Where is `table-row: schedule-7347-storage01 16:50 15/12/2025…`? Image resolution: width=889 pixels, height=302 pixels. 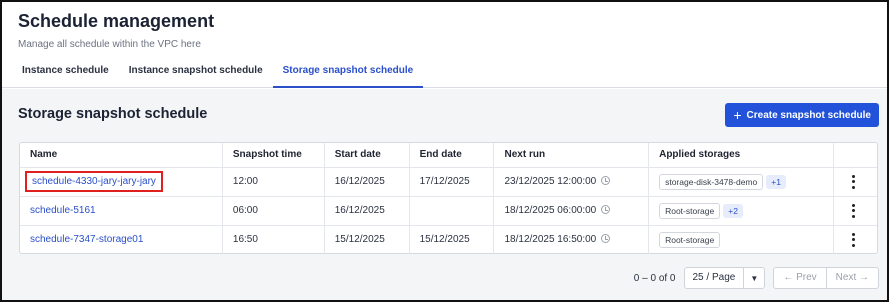
table-row: schedule-7347-storage01 16:50 15/12/2025… is located at coordinates (448, 239).